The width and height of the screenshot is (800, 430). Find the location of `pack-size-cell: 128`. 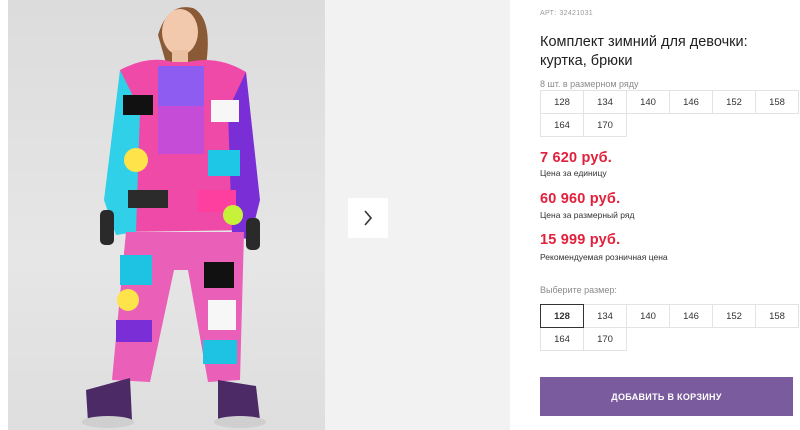

pack-size-cell: 128 is located at coordinates (562, 102).